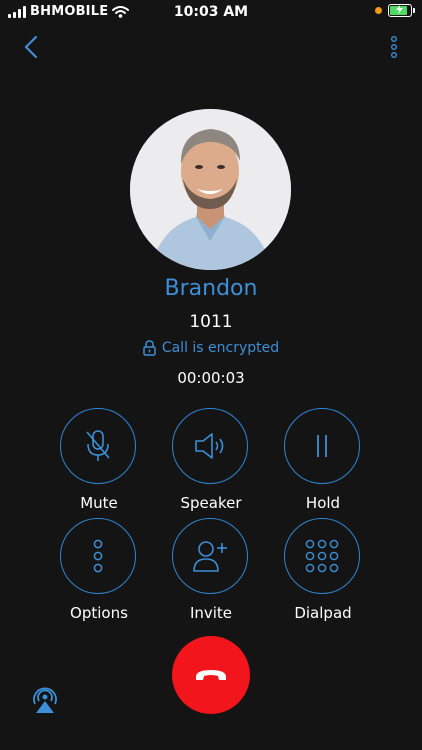 The width and height of the screenshot is (422, 750). I want to click on options-button: Options, so click(99, 573).